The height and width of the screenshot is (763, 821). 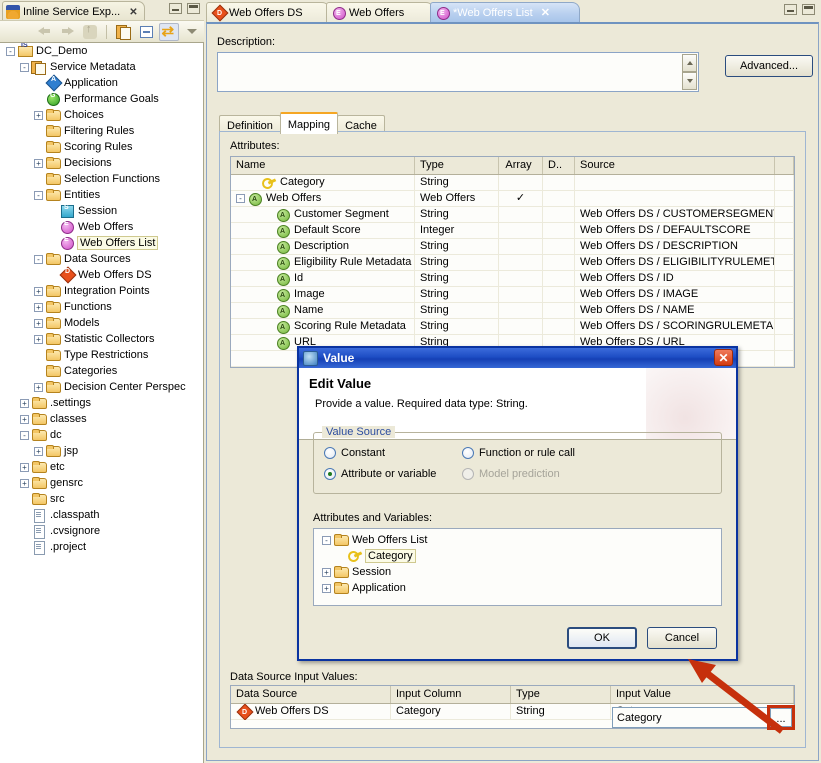 What do you see at coordinates (457, 165) in the screenshot?
I see `attributes-column-header: Type` at bounding box center [457, 165].